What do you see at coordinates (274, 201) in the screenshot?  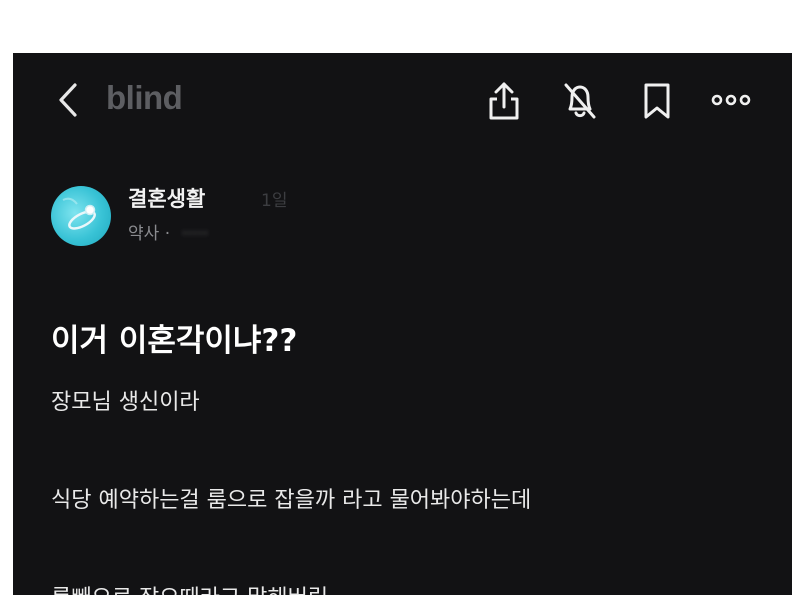 I see `post-time: 1일` at bounding box center [274, 201].